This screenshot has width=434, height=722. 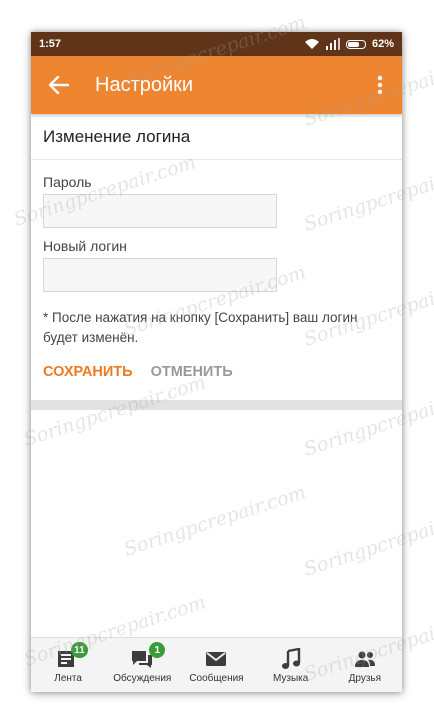 I want to click on arrow-left-icon, so click(x=59, y=85).